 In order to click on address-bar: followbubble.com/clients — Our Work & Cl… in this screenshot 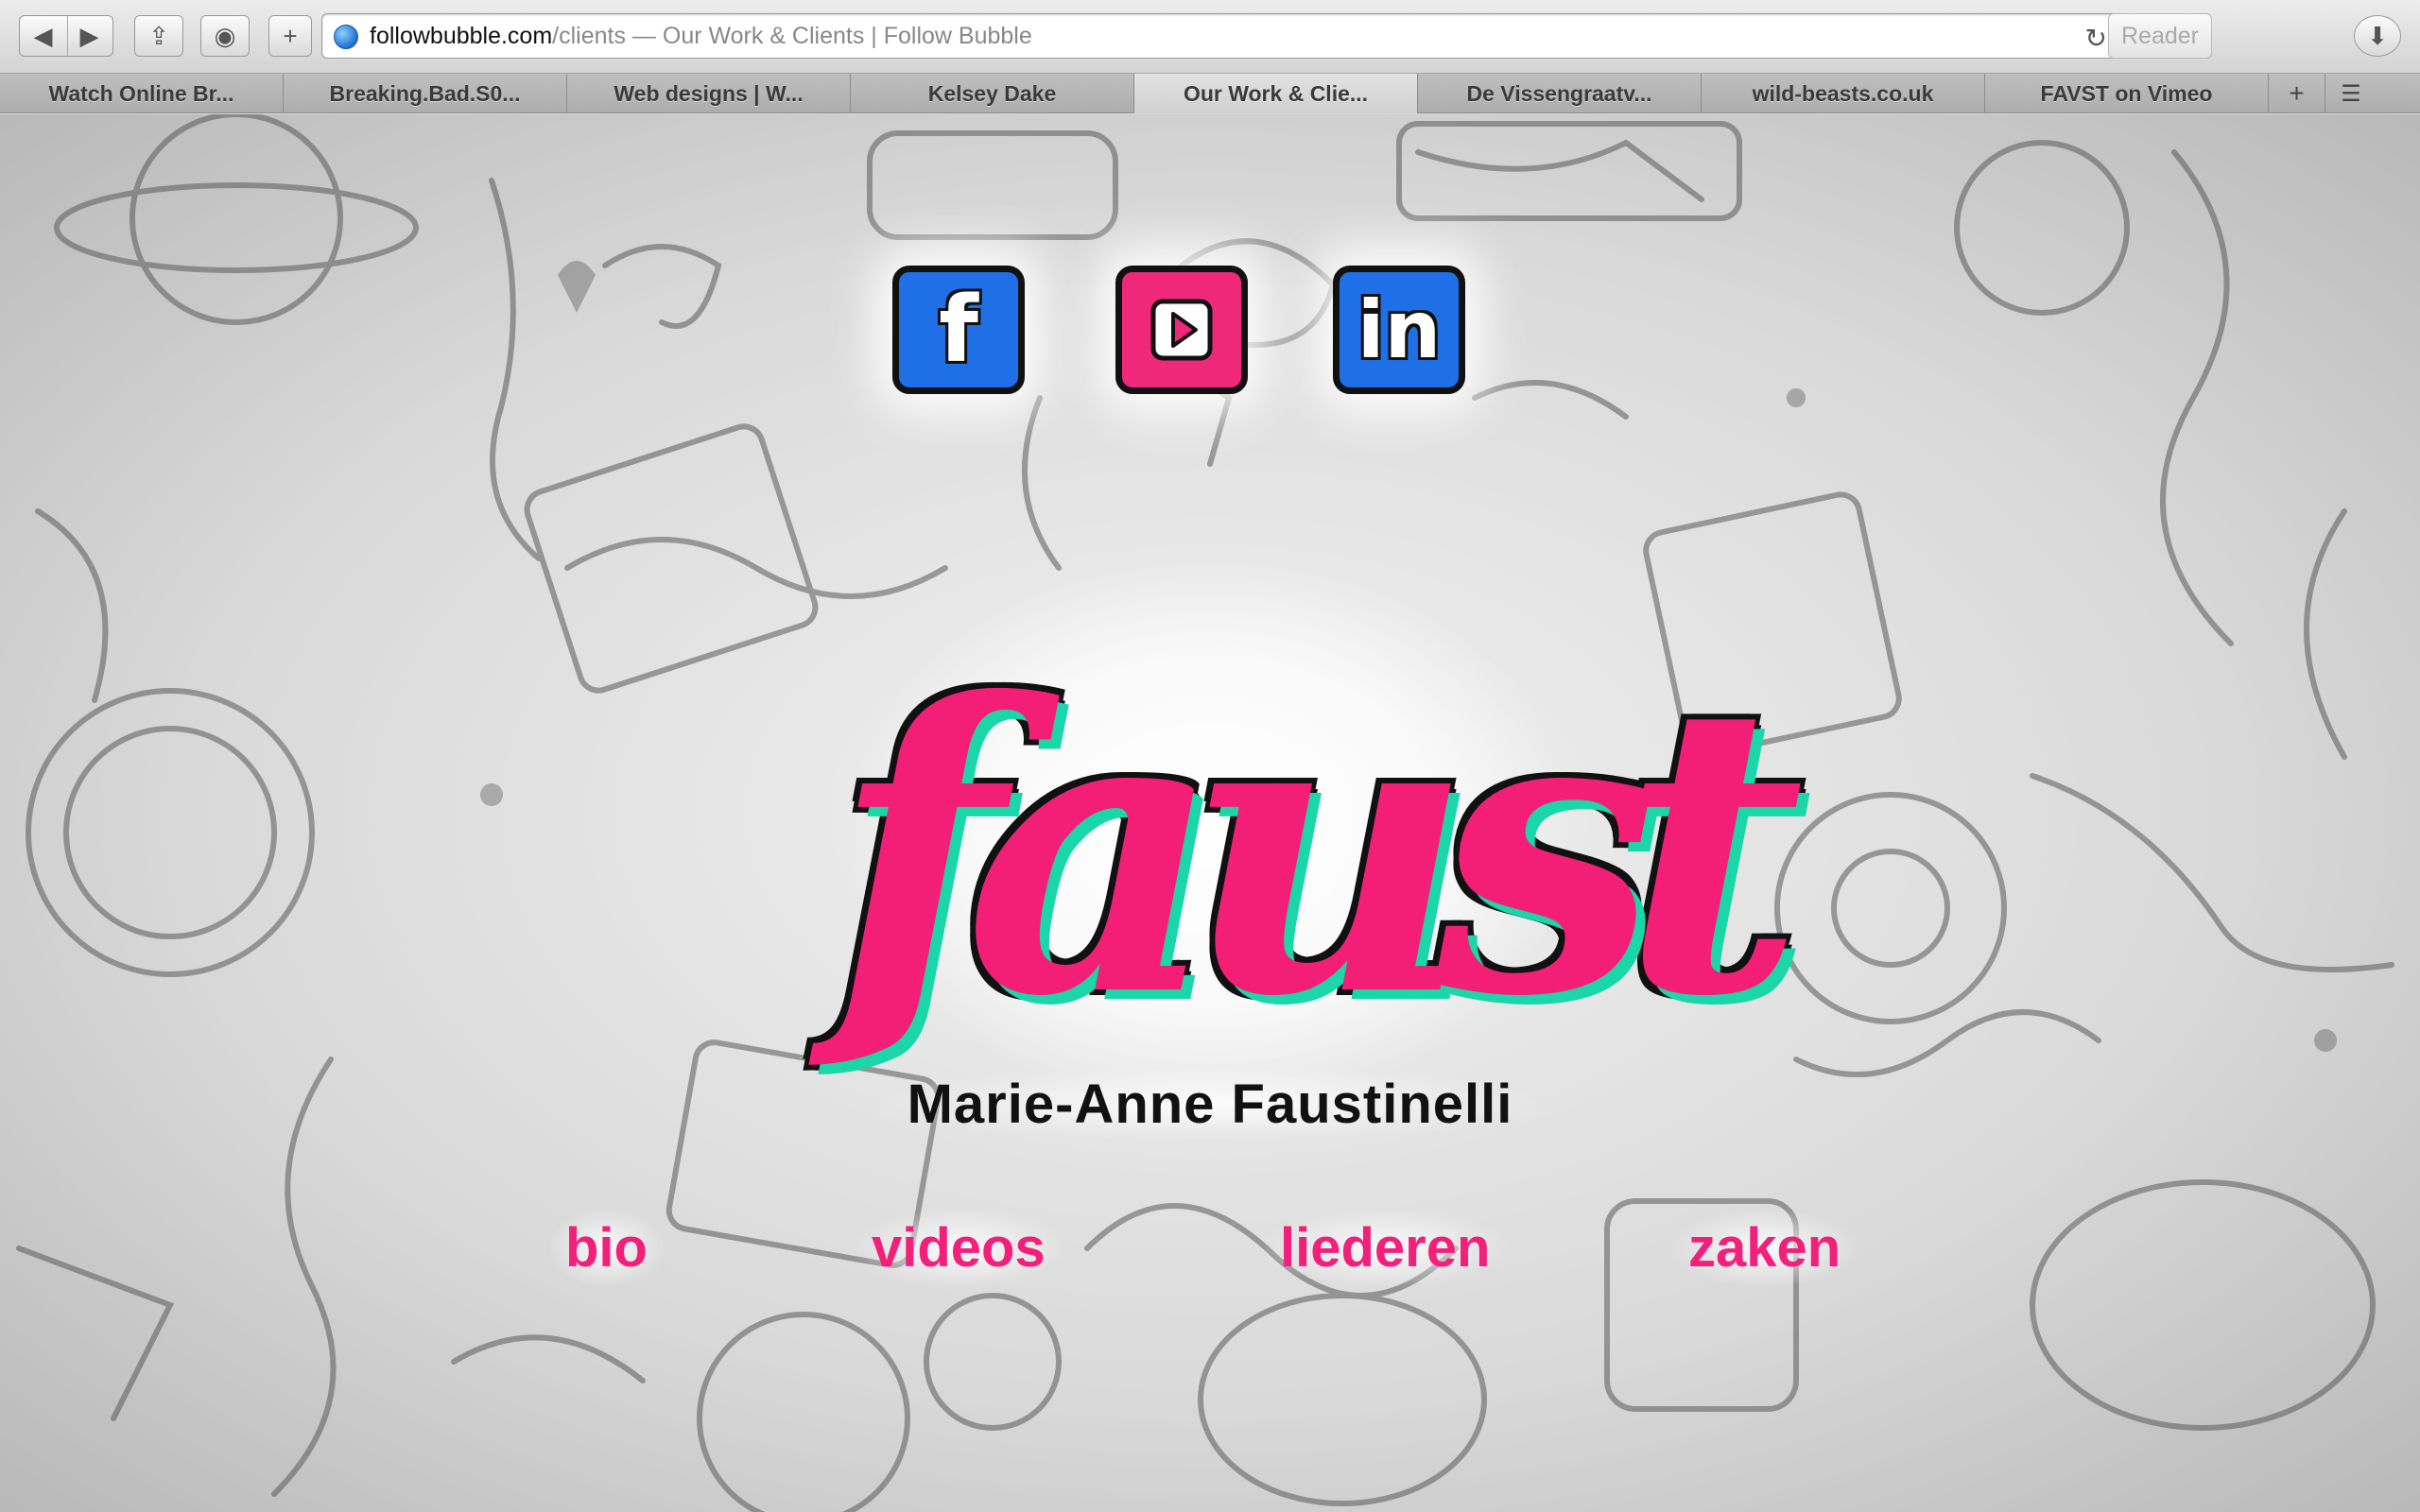, I will do `click(1267, 36)`.